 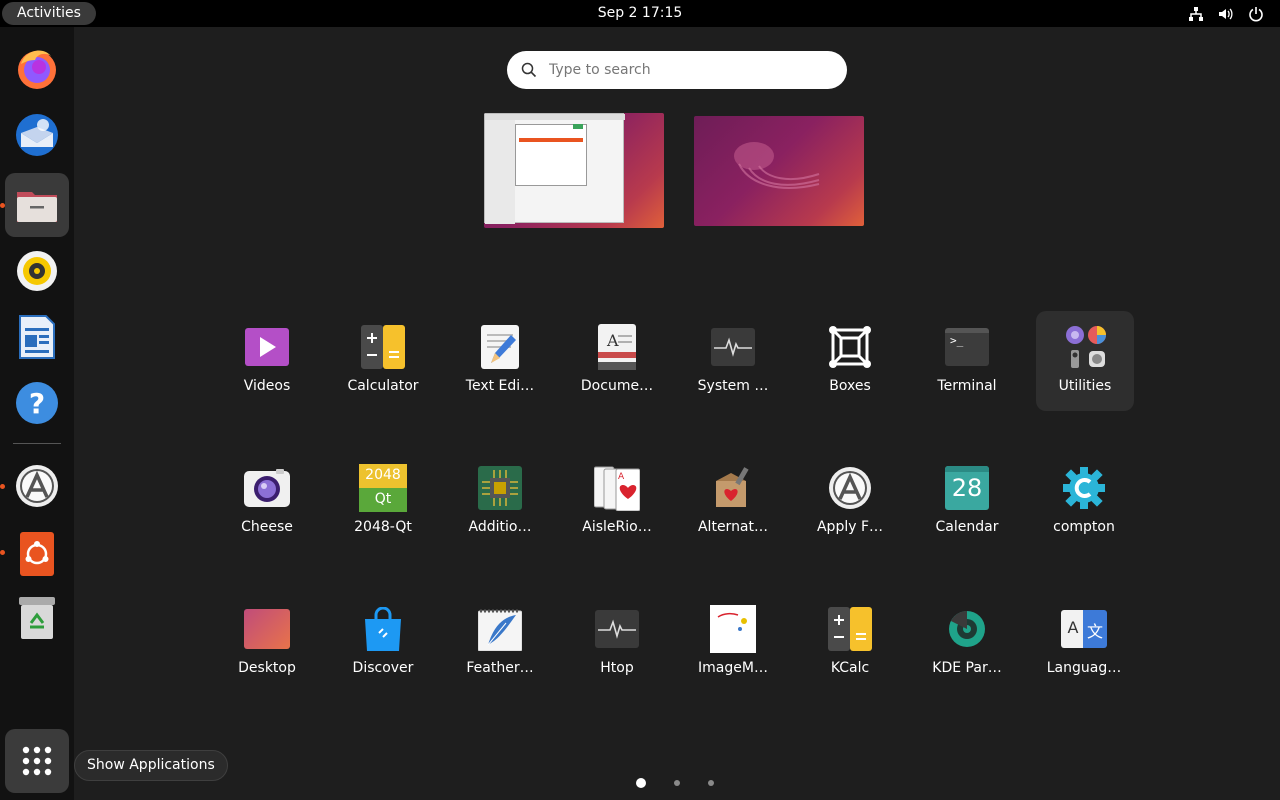 I want to click on ubuntu-software-launcher, so click(x=37, y=552).